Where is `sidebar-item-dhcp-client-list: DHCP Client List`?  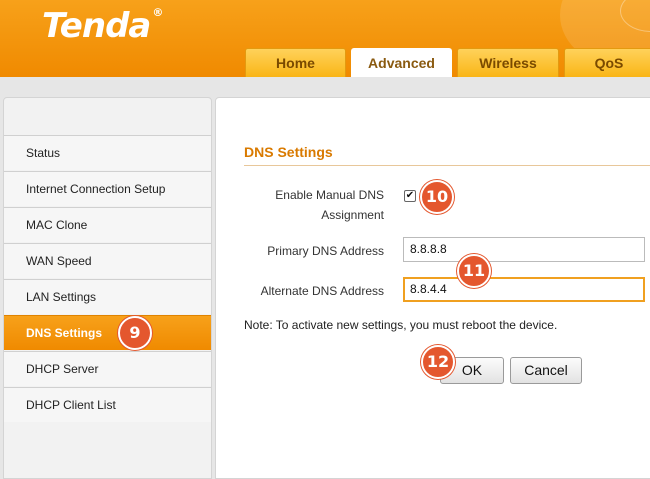 sidebar-item-dhcp-client-list: DHCP Client List is located at coordinates (107, 404).